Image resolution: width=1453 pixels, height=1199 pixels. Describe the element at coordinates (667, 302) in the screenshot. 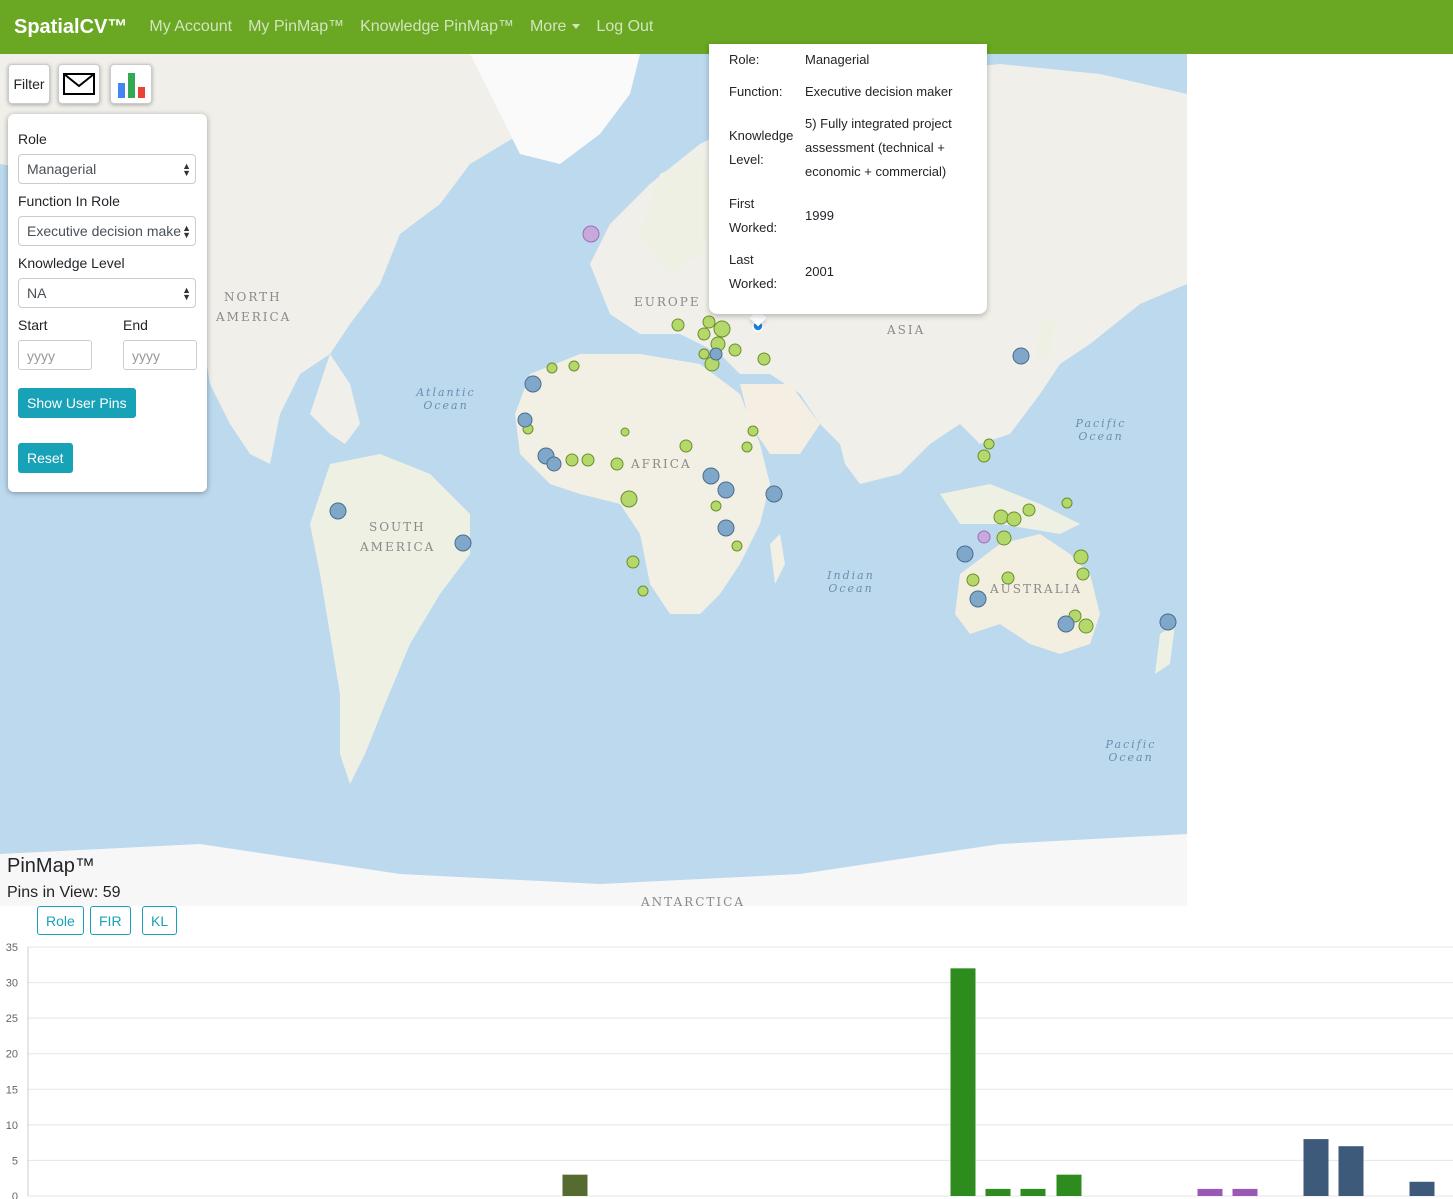

I see `map-label-europe: EUROPE` at that location.